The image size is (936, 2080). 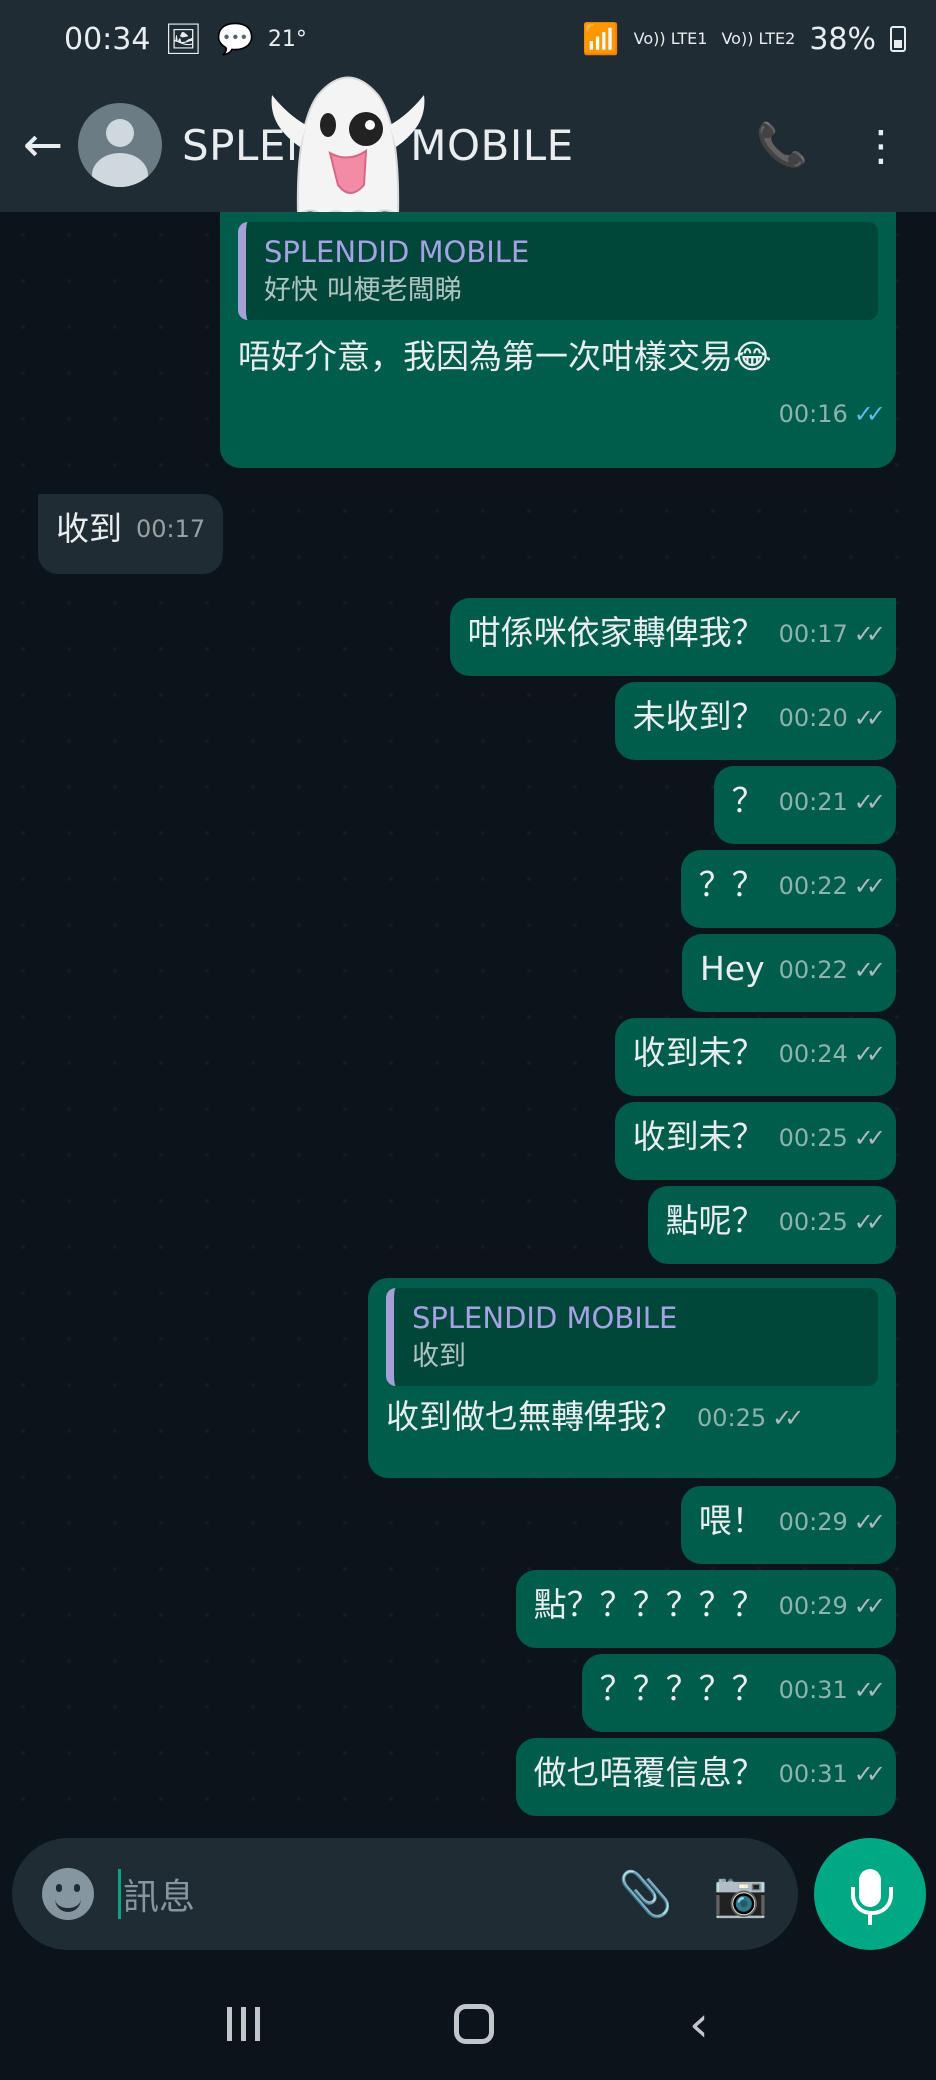 What do you see at coordinates (505, 356) in the screenshot?
I see `message-text: 唔好介意，我因為第一次咁樣交易😂` at bounding box center [505, 356].